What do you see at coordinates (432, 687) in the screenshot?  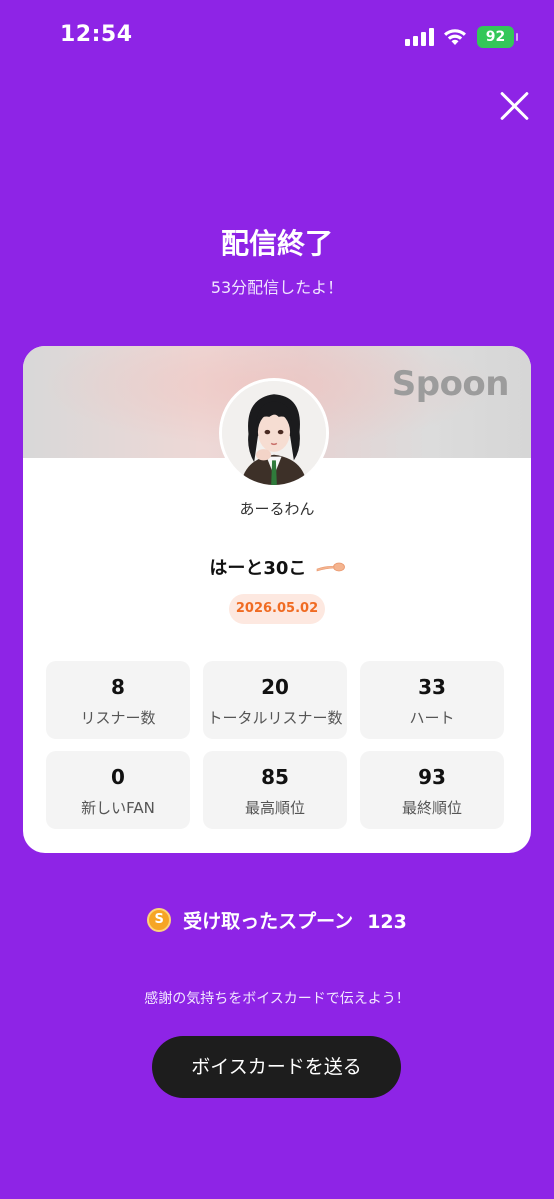 I see `stat-value: 33` at bounding box center [432, 687].